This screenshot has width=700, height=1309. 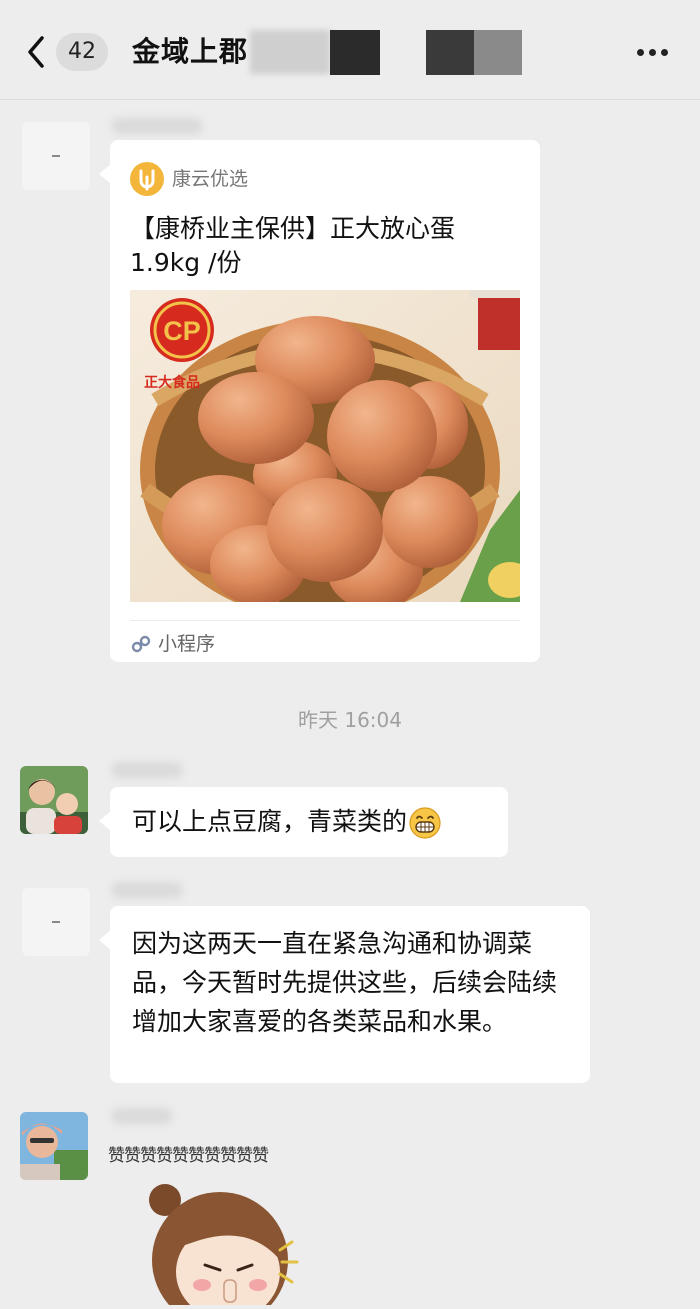 I want to click on card-footer: 小程序, so click(x=325, y=637).